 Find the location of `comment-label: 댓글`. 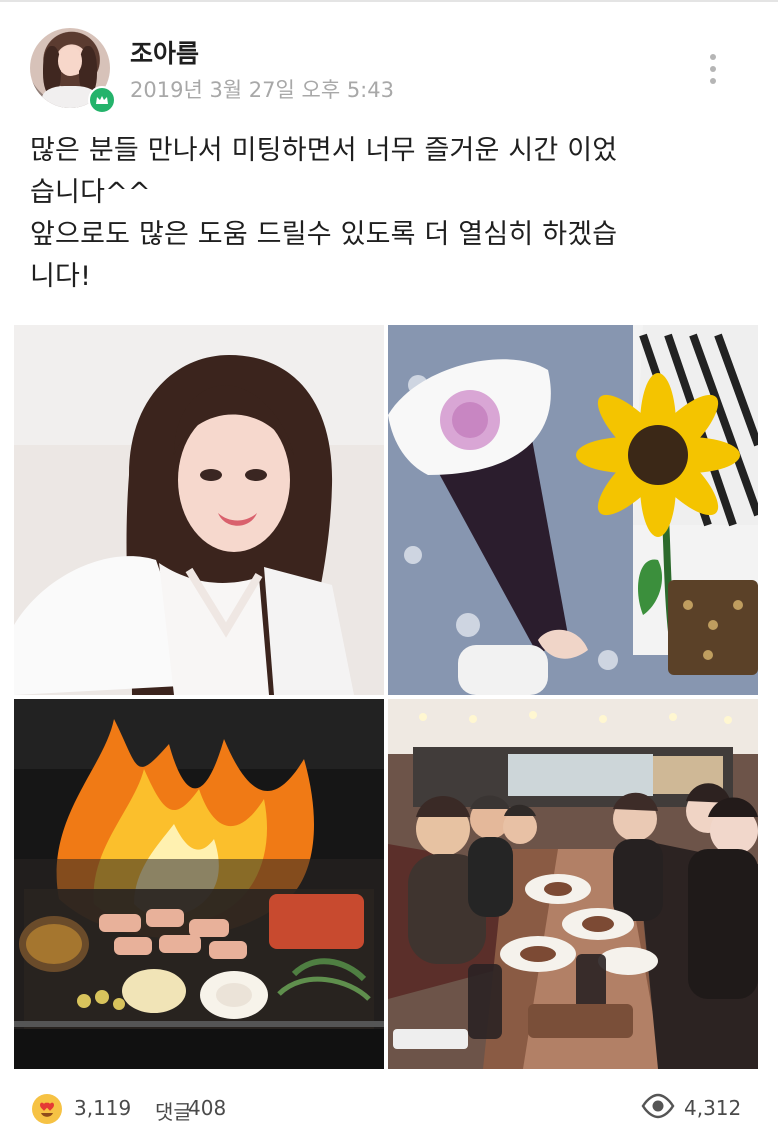

comment-label: 댓글 is located at coordinates (173, 1110).